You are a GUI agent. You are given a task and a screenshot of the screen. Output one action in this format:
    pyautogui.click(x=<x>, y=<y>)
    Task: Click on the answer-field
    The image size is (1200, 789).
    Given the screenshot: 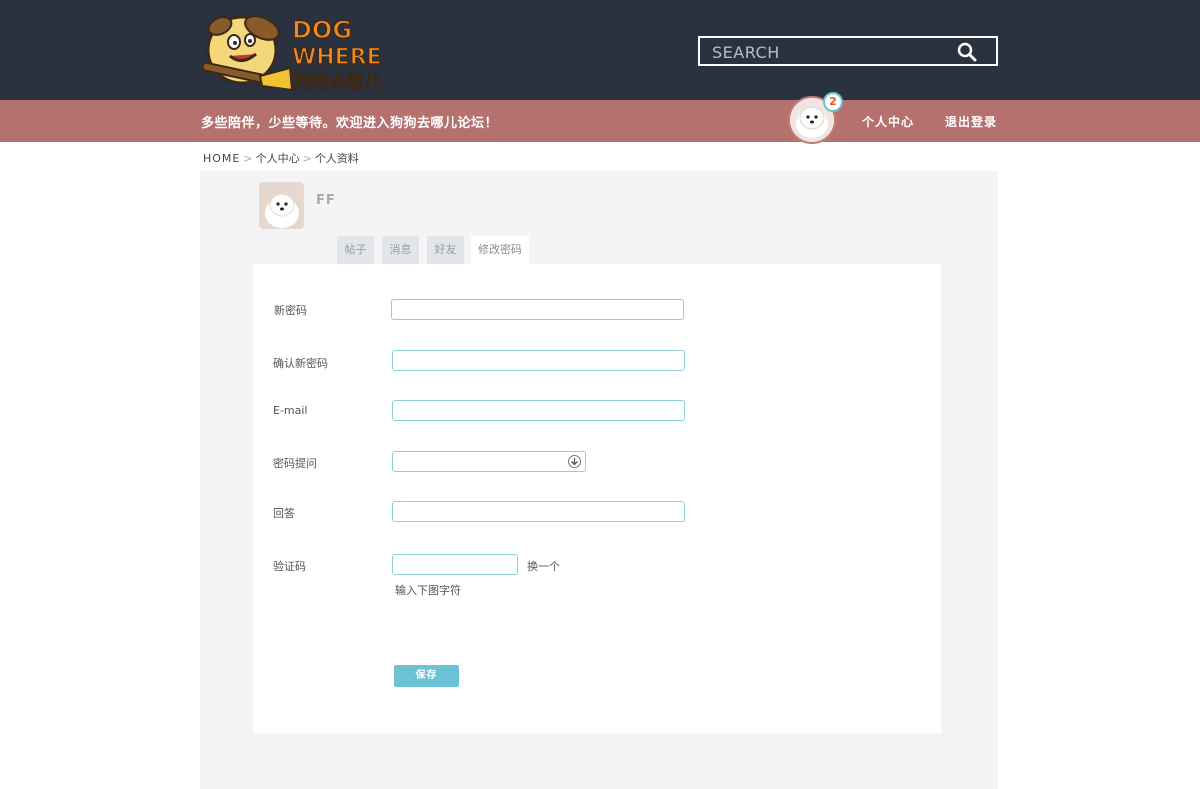 What is the action you would take?
    pyautogui.click(x=538, y=511)
    